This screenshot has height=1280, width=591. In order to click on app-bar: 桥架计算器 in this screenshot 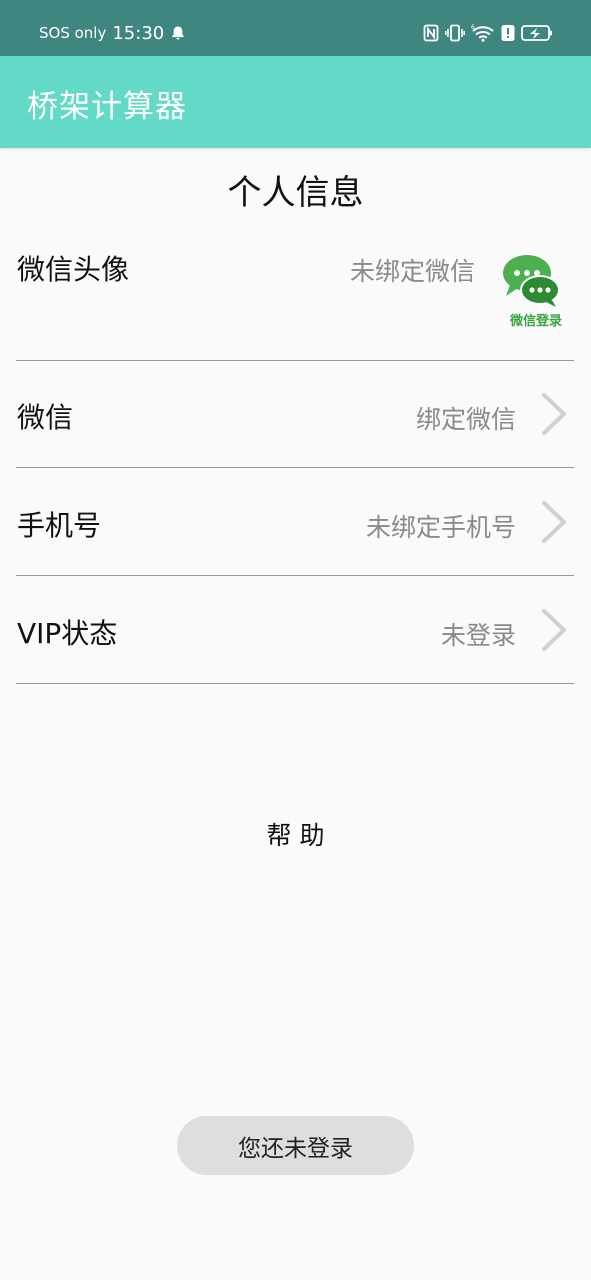, I will do `click(295, 102)`.